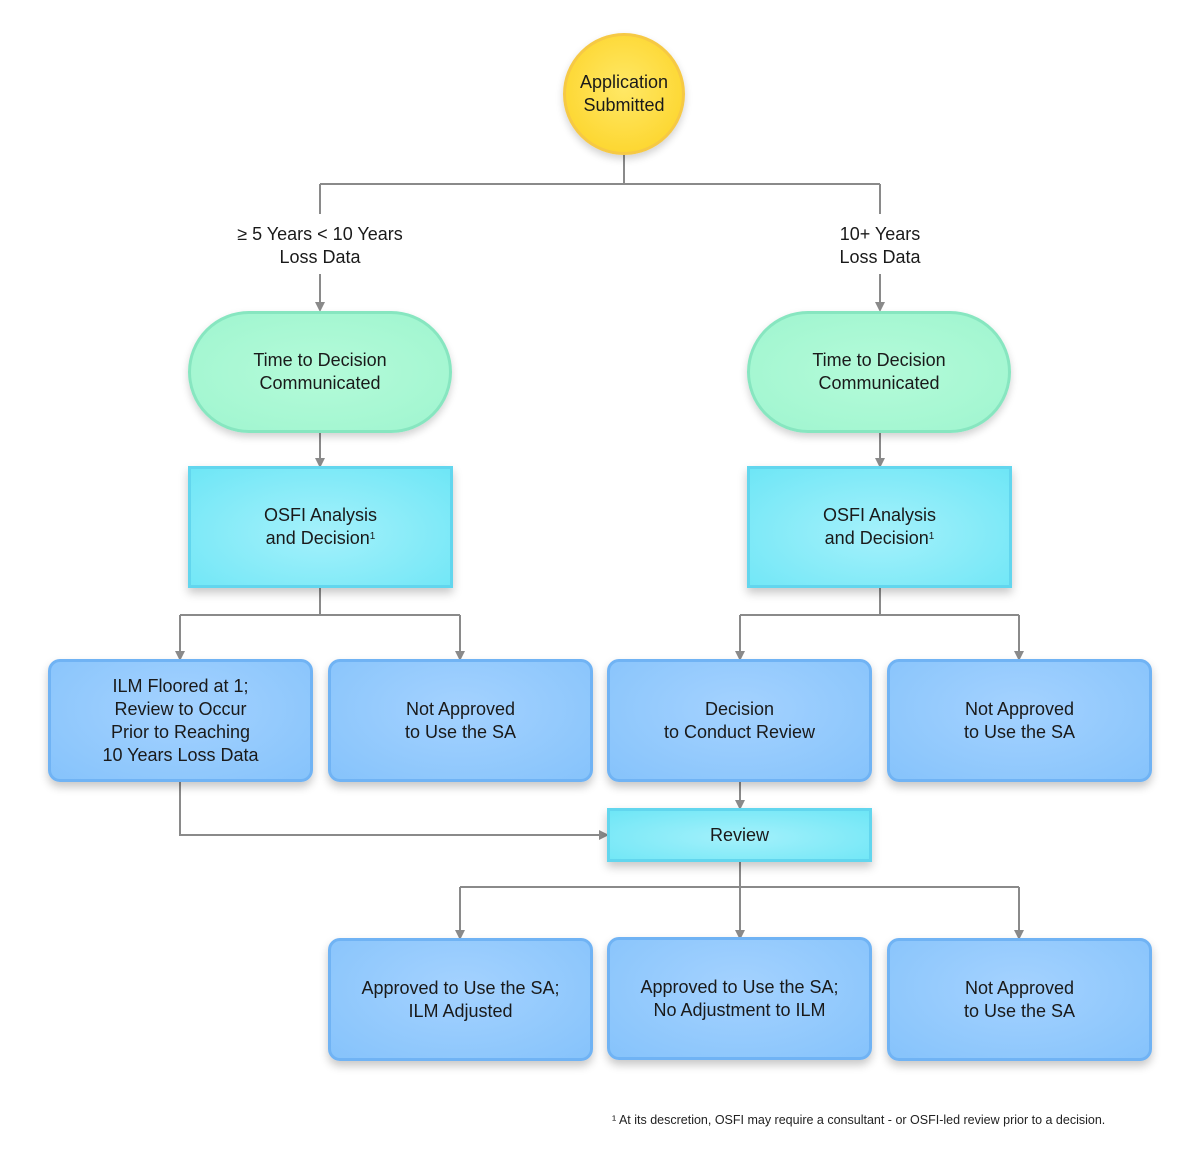  I want to click on review-node: Review, so click(739, 835).